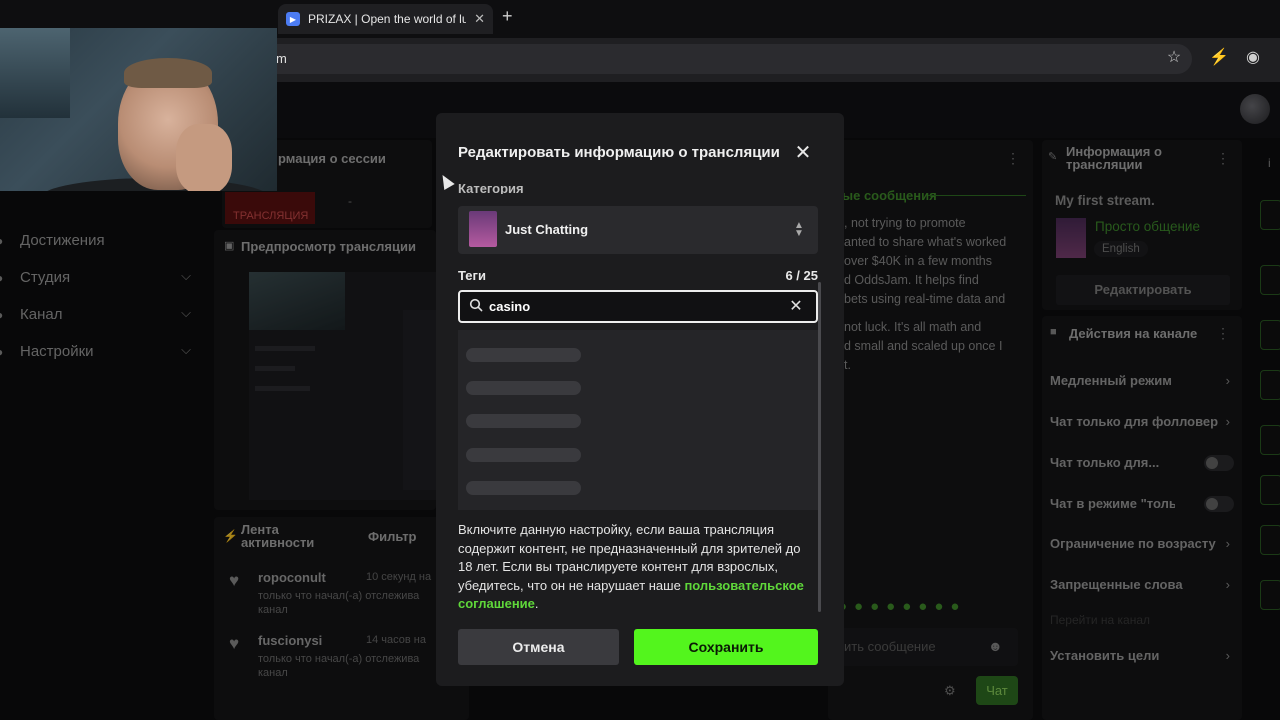 This screenshot has height=720, width=1280. I want to click on search-icon, so click(476, 305).